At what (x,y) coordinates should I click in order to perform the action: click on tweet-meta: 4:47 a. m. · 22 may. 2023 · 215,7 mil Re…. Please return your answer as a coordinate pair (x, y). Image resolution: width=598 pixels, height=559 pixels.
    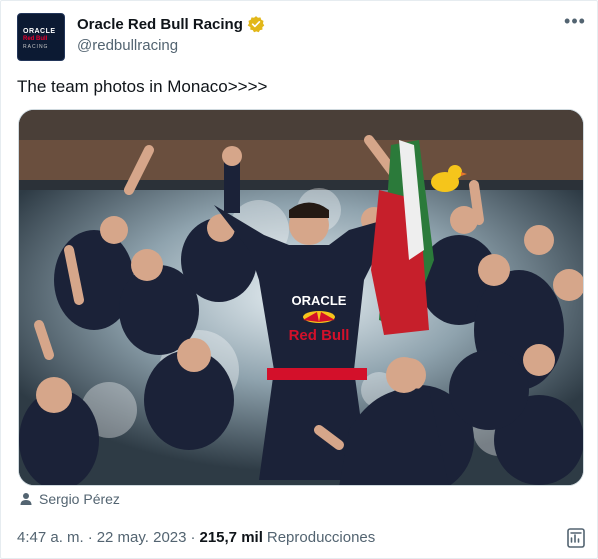
    Looking at the image, I should click on (196, 537).